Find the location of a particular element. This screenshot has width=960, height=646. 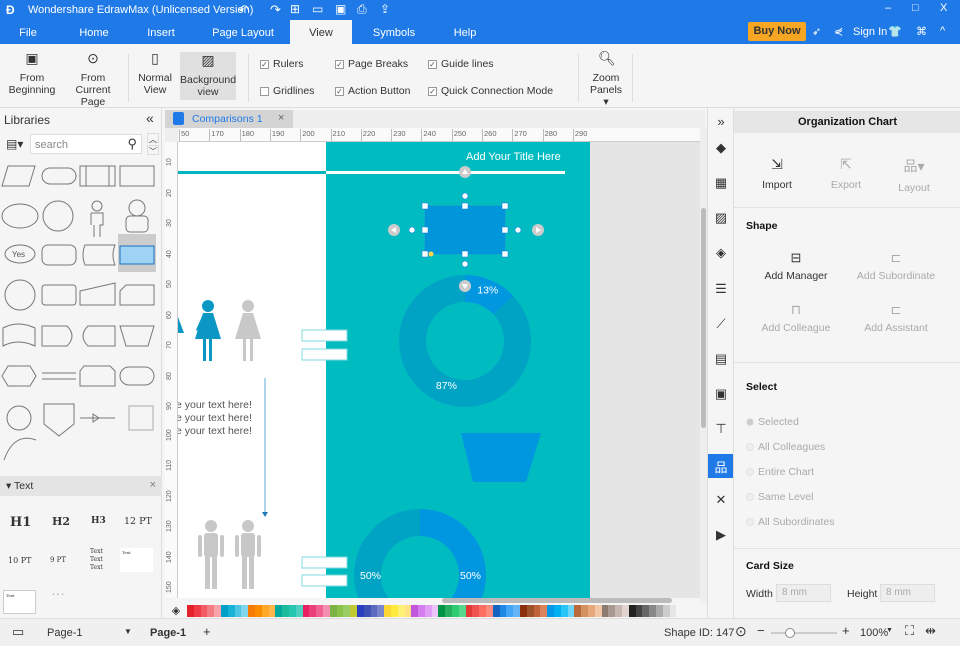

sign-in-link: Sign In is located at coordinates (870, 32).